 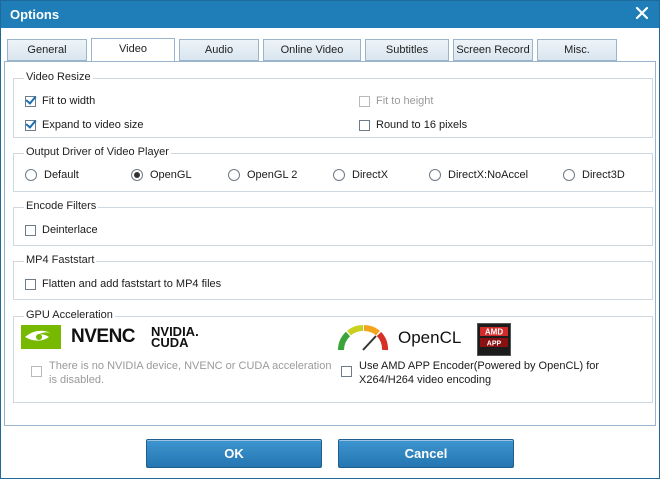 I want to click on radio-label: DirectX:NoAccel, so click(x=488, y=175).